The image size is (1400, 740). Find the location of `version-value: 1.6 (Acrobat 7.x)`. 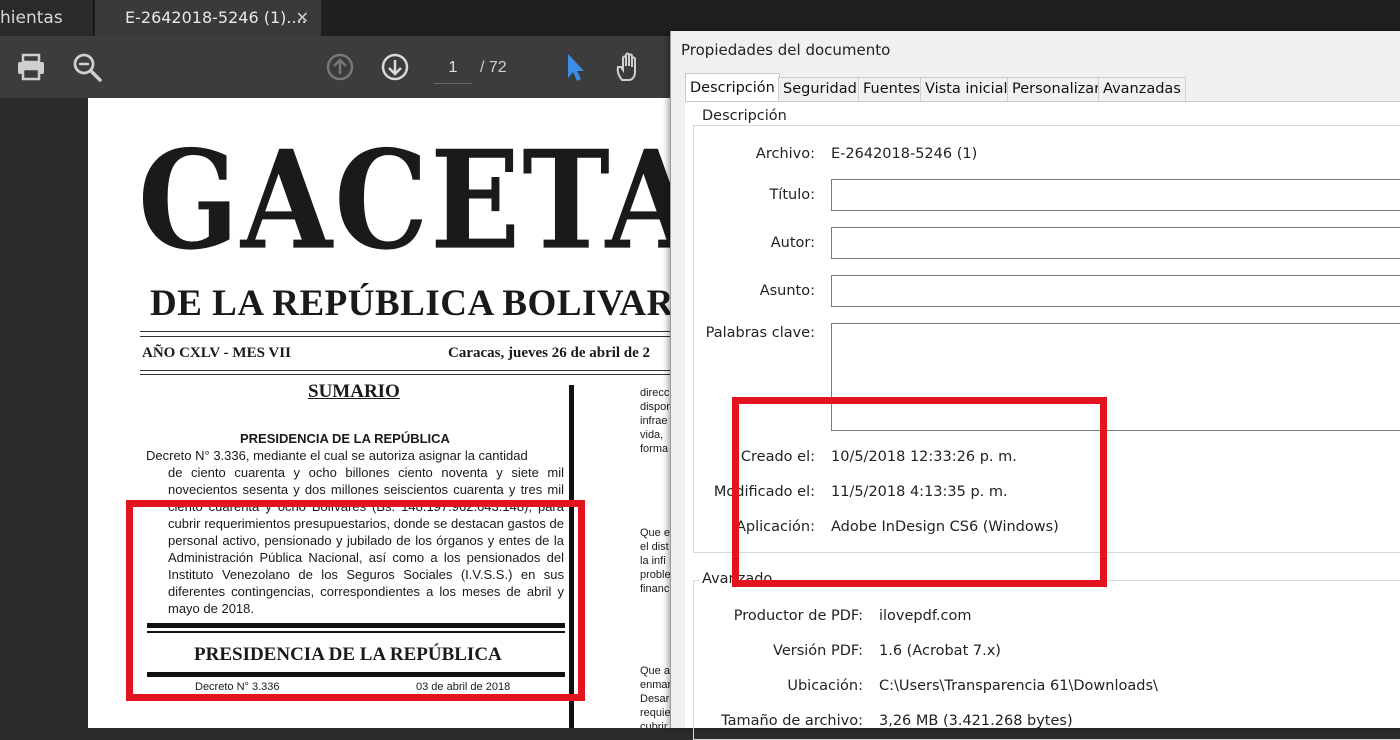

version-value: 1.6 (Acrobat 7.x) is located at coordinates (940, 651).